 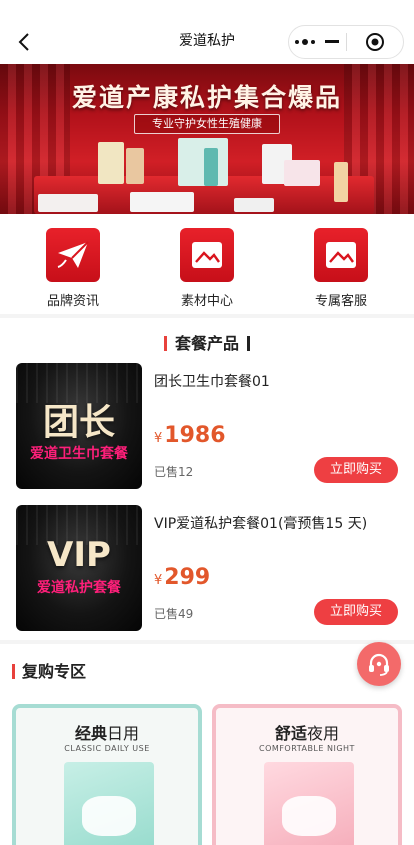 I want to click on price-value: 1986, so click(x=195, y=435).